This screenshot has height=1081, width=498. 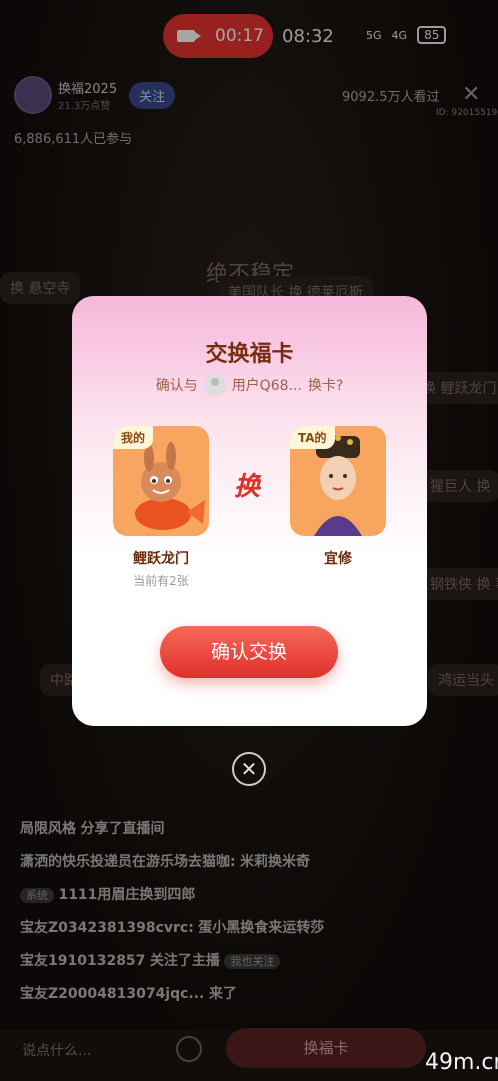 I want to click on confirm-suffix: 换卡?, so click(x=325, y=386).